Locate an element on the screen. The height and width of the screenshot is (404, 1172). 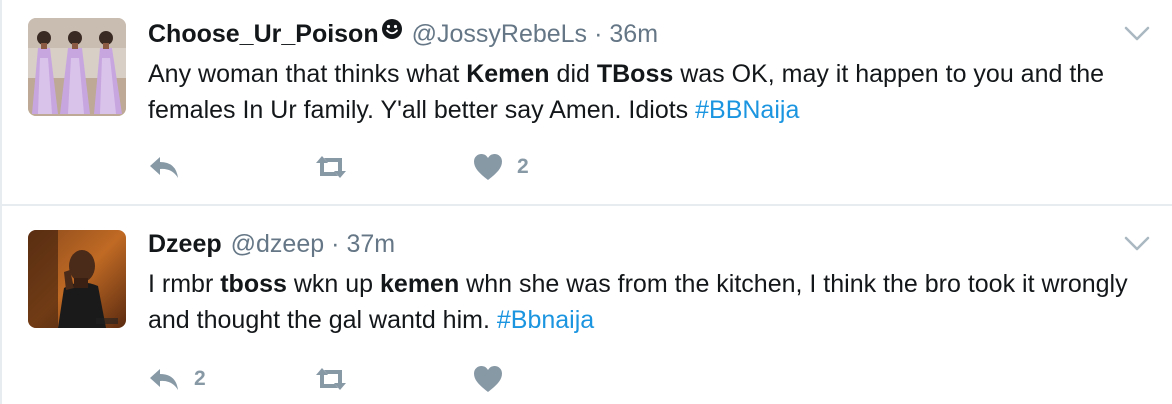
tweet-header: Choose_Ur_Poison @JossyRebeLs · 36m is located at coordinates (403, 33).